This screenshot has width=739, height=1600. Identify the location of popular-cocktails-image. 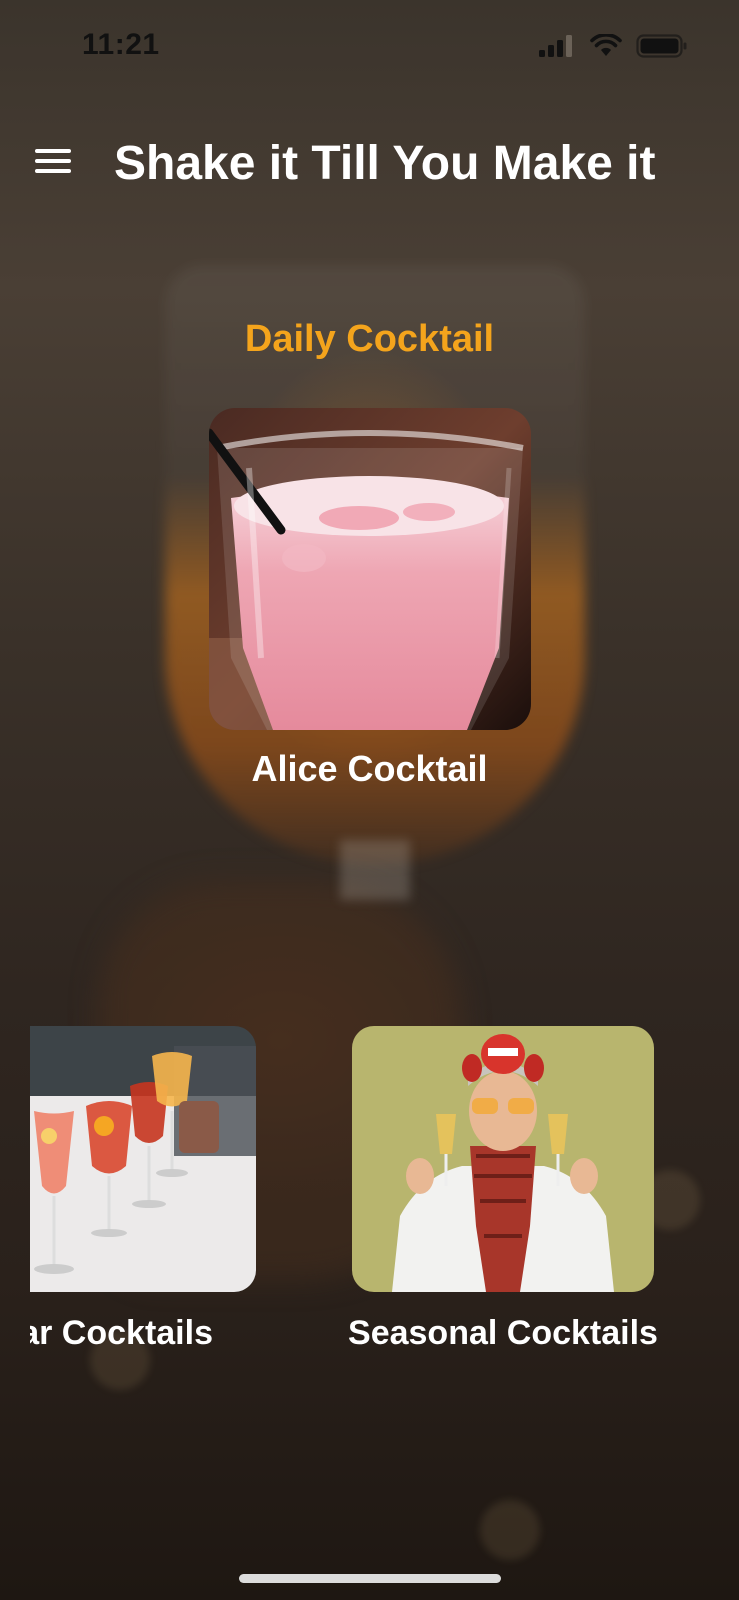
(143, 1159).